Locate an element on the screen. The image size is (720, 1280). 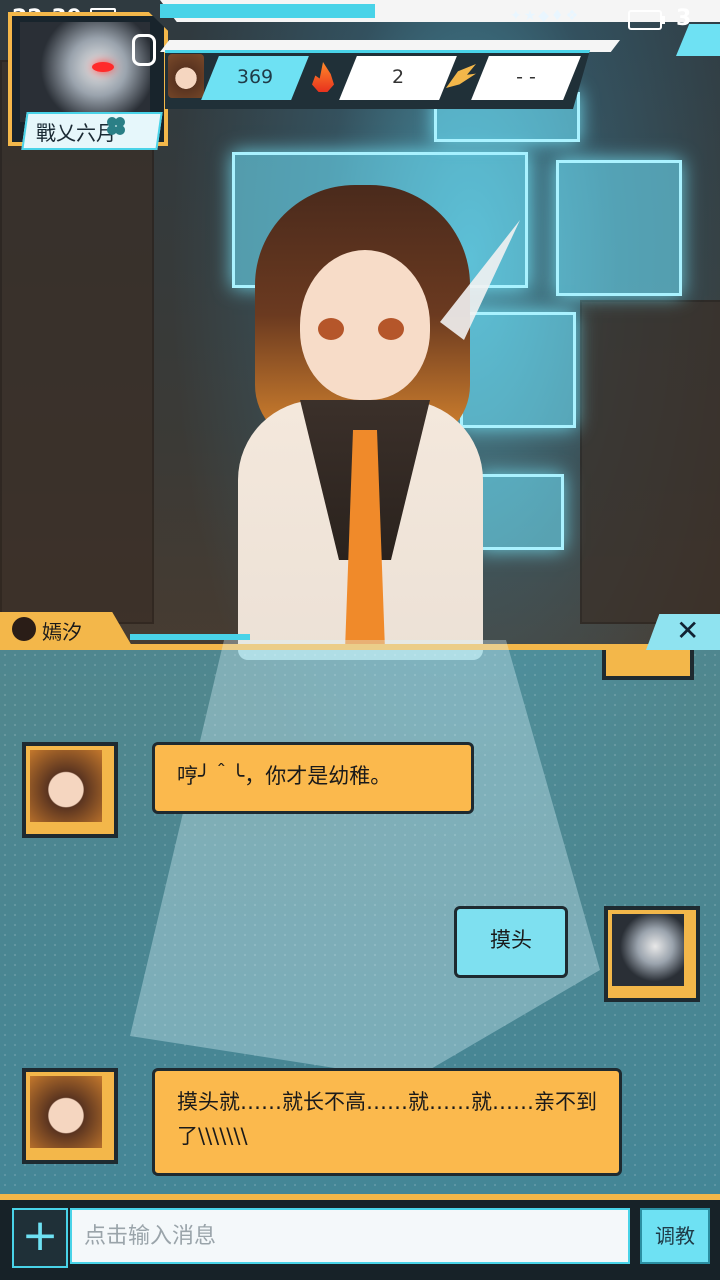
character-name: 嫣汐 is located at coordinates (62, 632).